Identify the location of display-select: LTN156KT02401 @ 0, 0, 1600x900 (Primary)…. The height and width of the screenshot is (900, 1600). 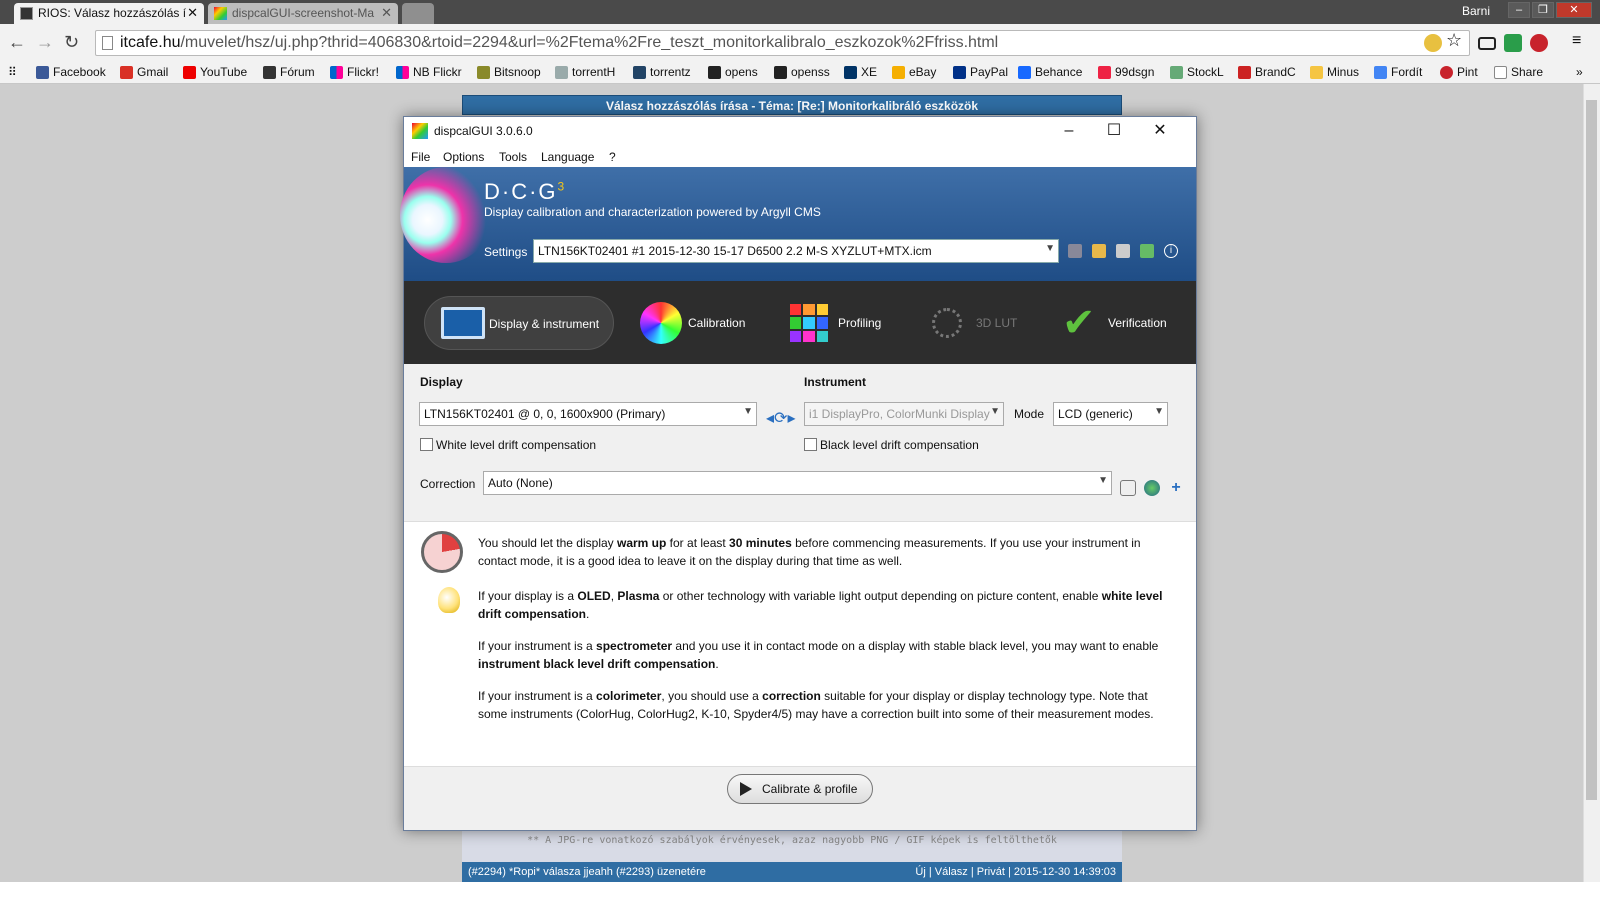
(588, 414).